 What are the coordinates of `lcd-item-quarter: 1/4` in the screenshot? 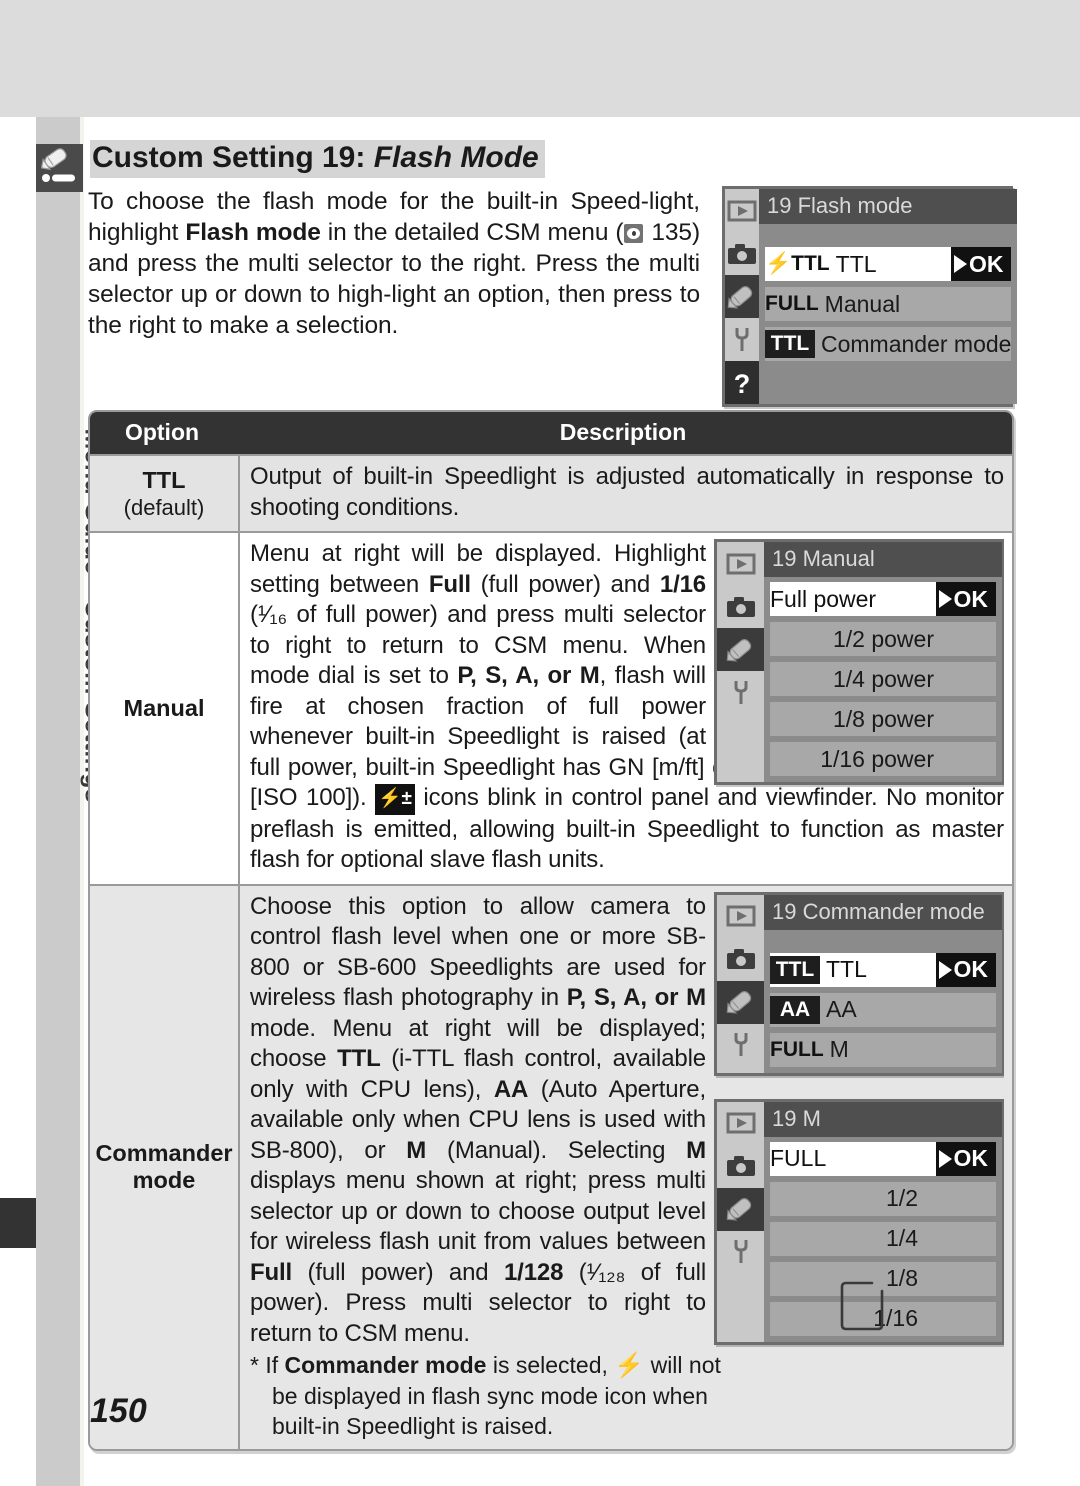 It's located at (883, 1238).